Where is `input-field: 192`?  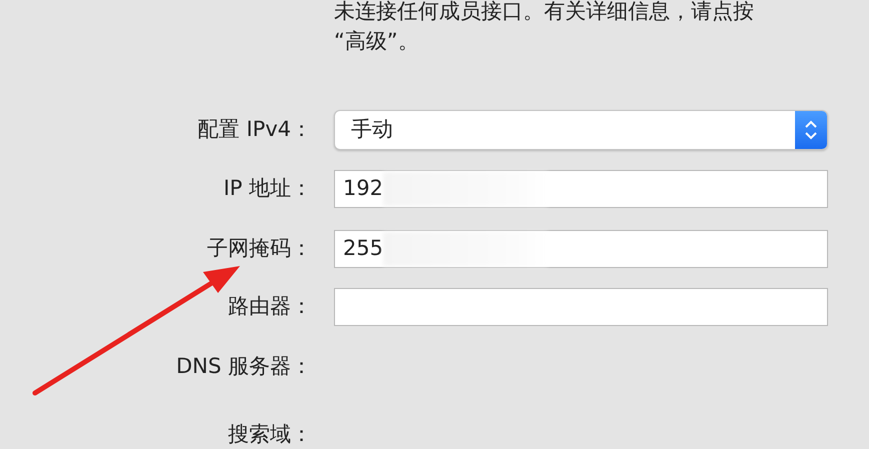 input-field: 192 is located at coordinates (581, 189).